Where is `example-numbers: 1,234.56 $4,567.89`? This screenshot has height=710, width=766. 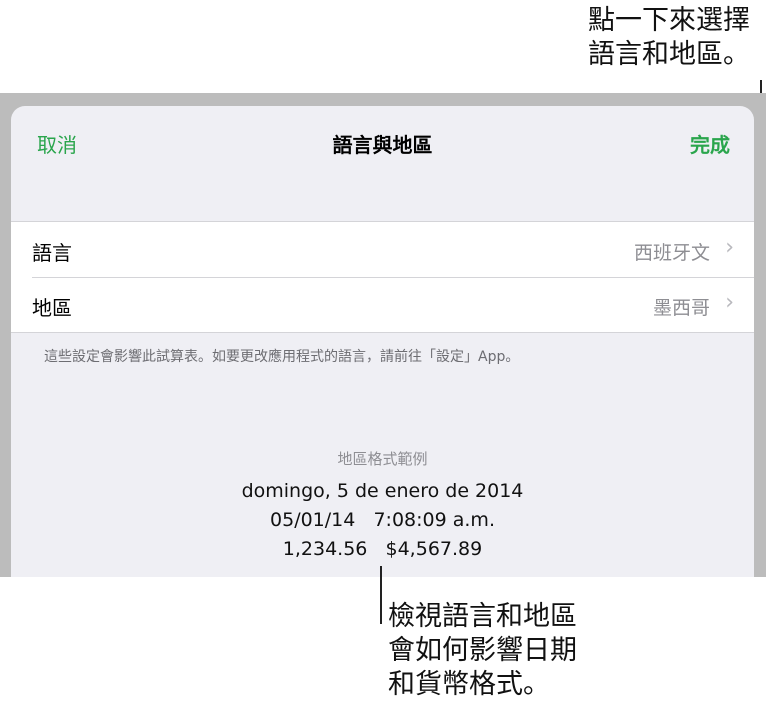 example-numbers: 1,234.56 $4,567.89 is located at coordinates (382, 549).